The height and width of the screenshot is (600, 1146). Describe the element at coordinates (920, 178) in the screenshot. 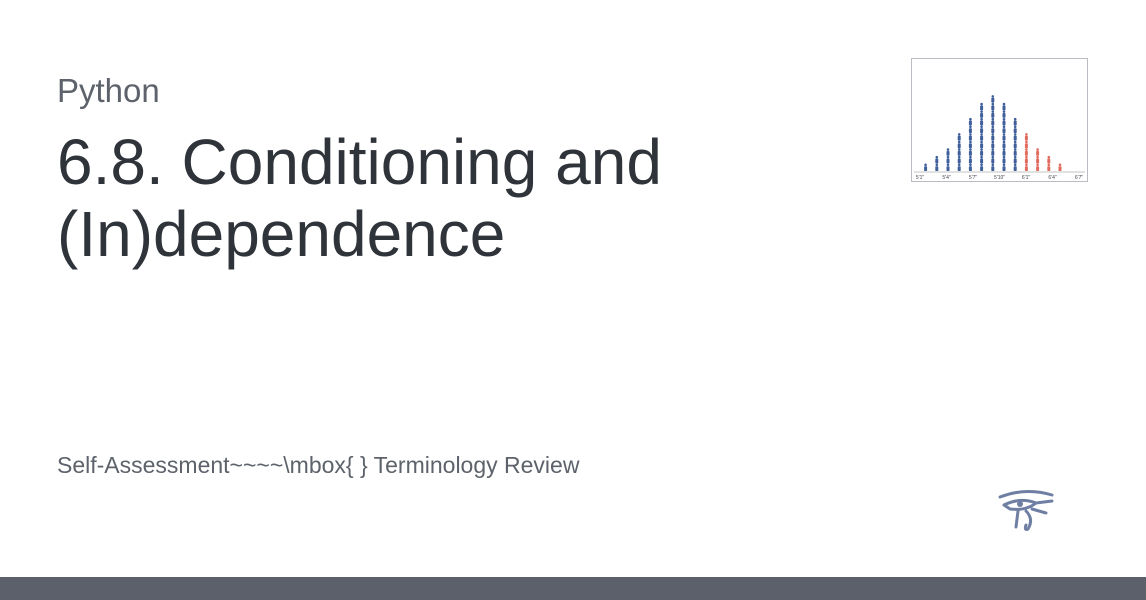

I see `thumbnail-tick-label: 5'1"` at that location.